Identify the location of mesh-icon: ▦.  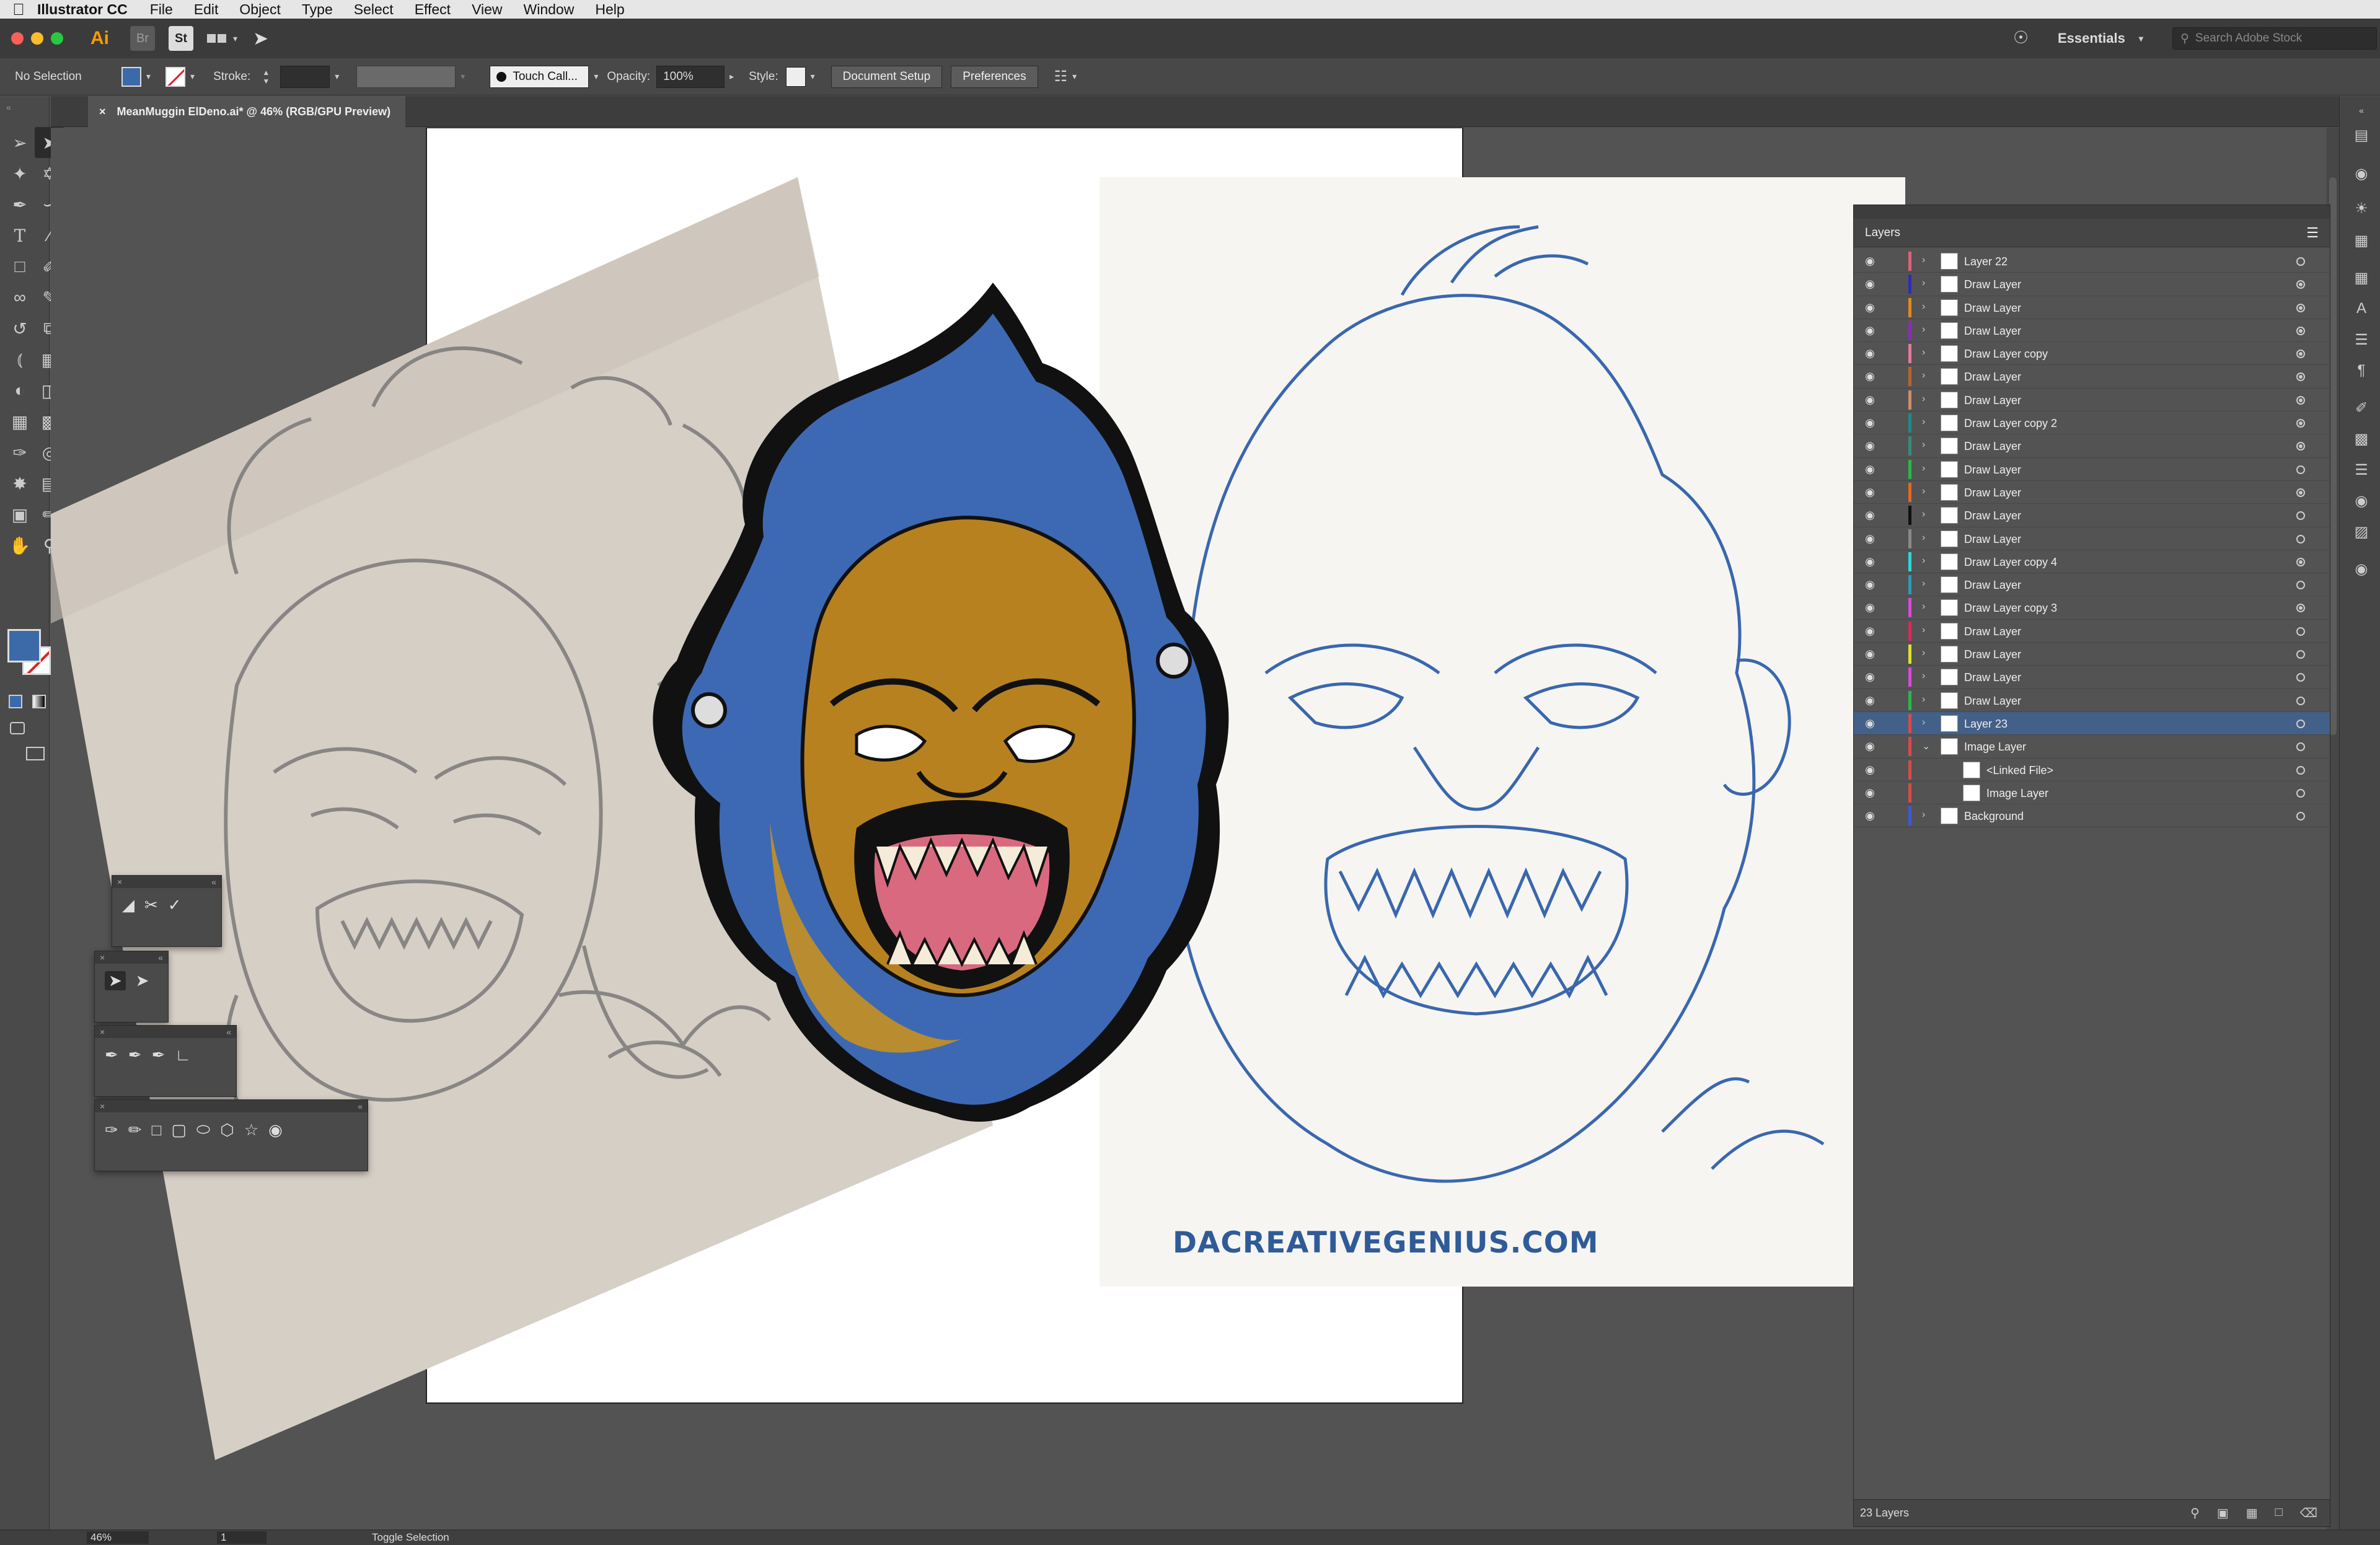
(20, 421).